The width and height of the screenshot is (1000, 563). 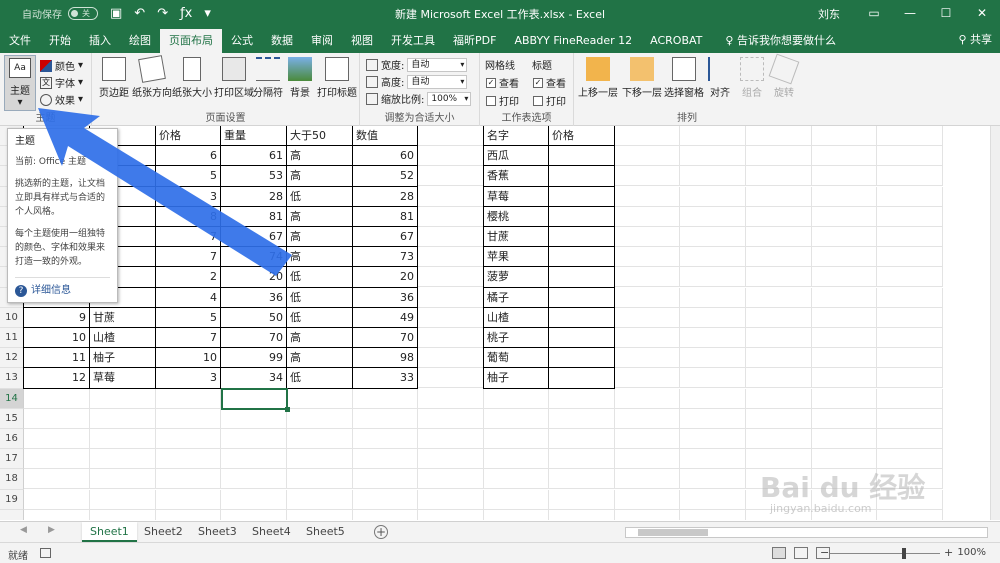 What do you see at coordinates (502, 100) in the screenshot?
I see `gridlines-print-checkbox: 打印` at bounding box center [502, 100].